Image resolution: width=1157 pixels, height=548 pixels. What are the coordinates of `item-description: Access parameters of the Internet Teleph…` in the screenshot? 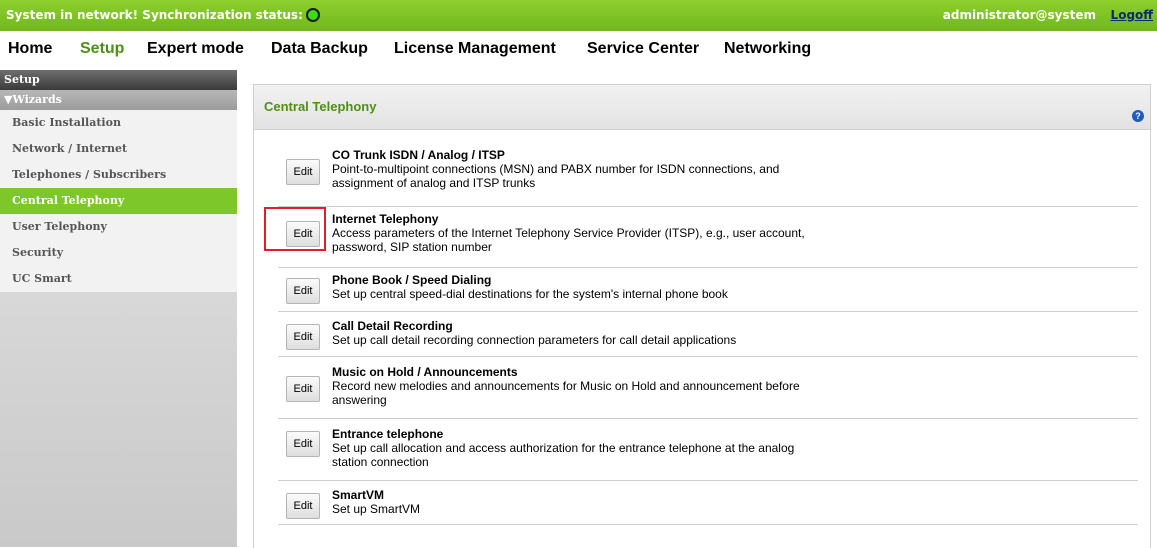 It's located at (568, 233).